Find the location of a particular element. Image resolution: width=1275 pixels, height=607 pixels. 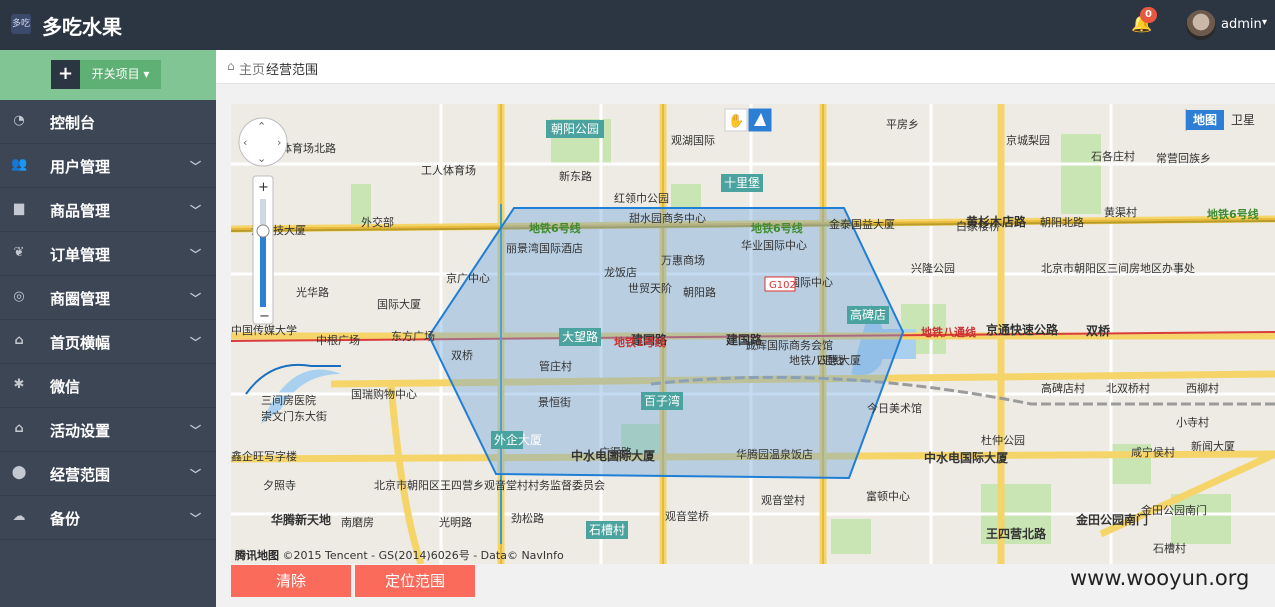

sidebar-item-users: 👥 用户管理 ﹀ is located at coordinates (108, 166).